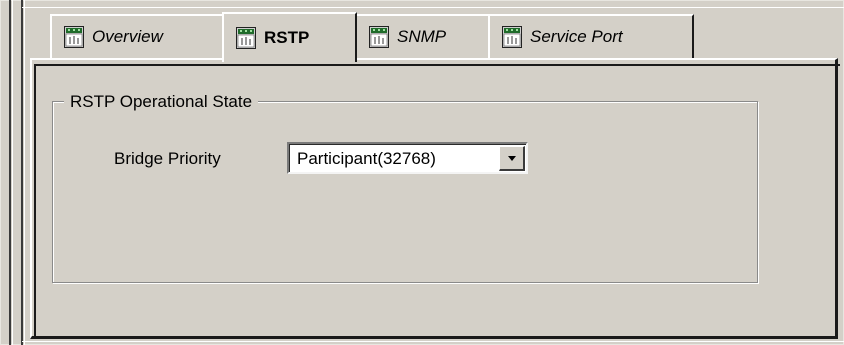 Image resolution: width=844 pixels, height=345 pixels. Describe the element at coordinates (433, 341) in the screenshot. I see `panel-bottom-line` at that location.